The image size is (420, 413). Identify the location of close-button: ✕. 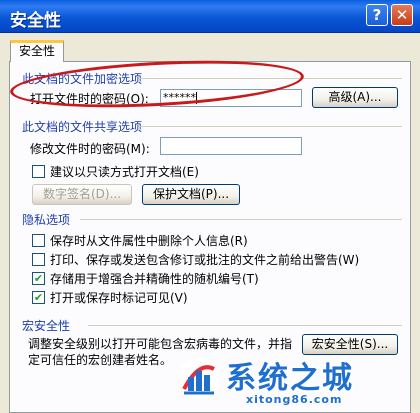
(402, 15).